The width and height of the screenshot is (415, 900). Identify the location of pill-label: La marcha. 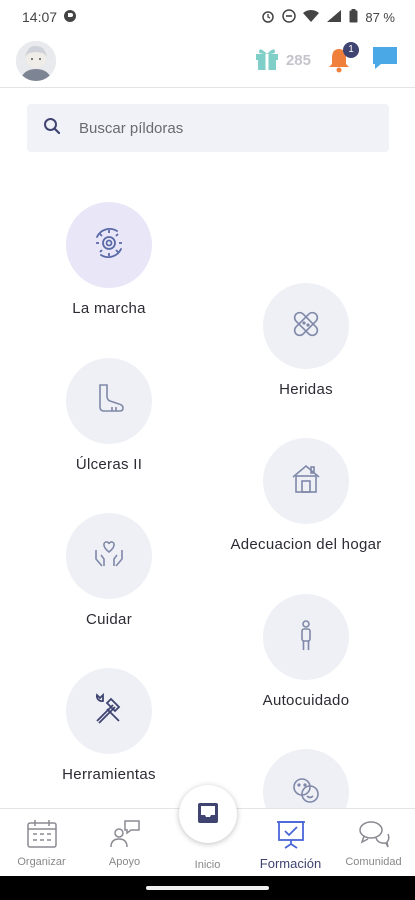
(109, 308).